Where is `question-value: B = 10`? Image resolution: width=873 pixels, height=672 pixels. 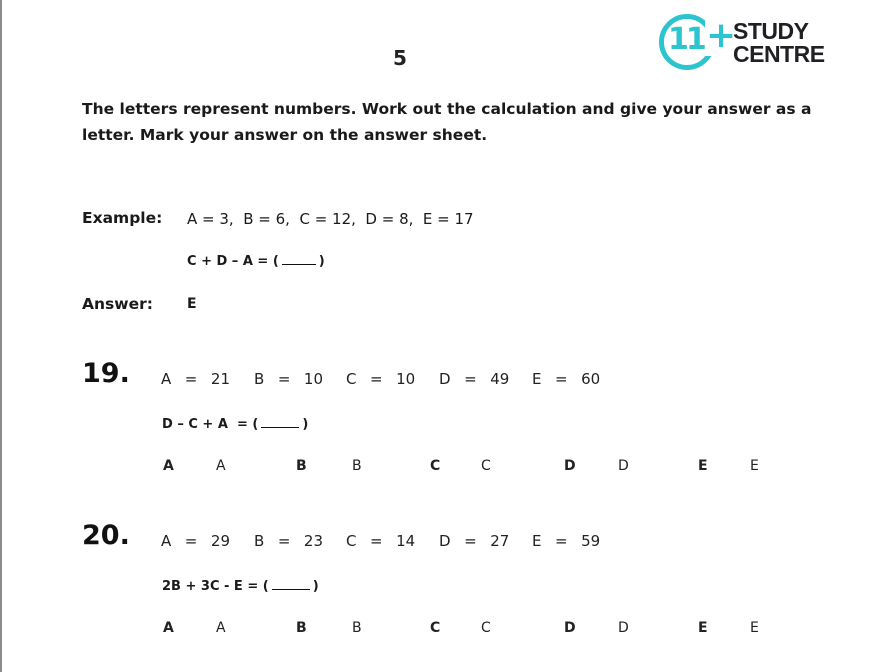
question-value: B = 10 is located at coordinates (289, 379).